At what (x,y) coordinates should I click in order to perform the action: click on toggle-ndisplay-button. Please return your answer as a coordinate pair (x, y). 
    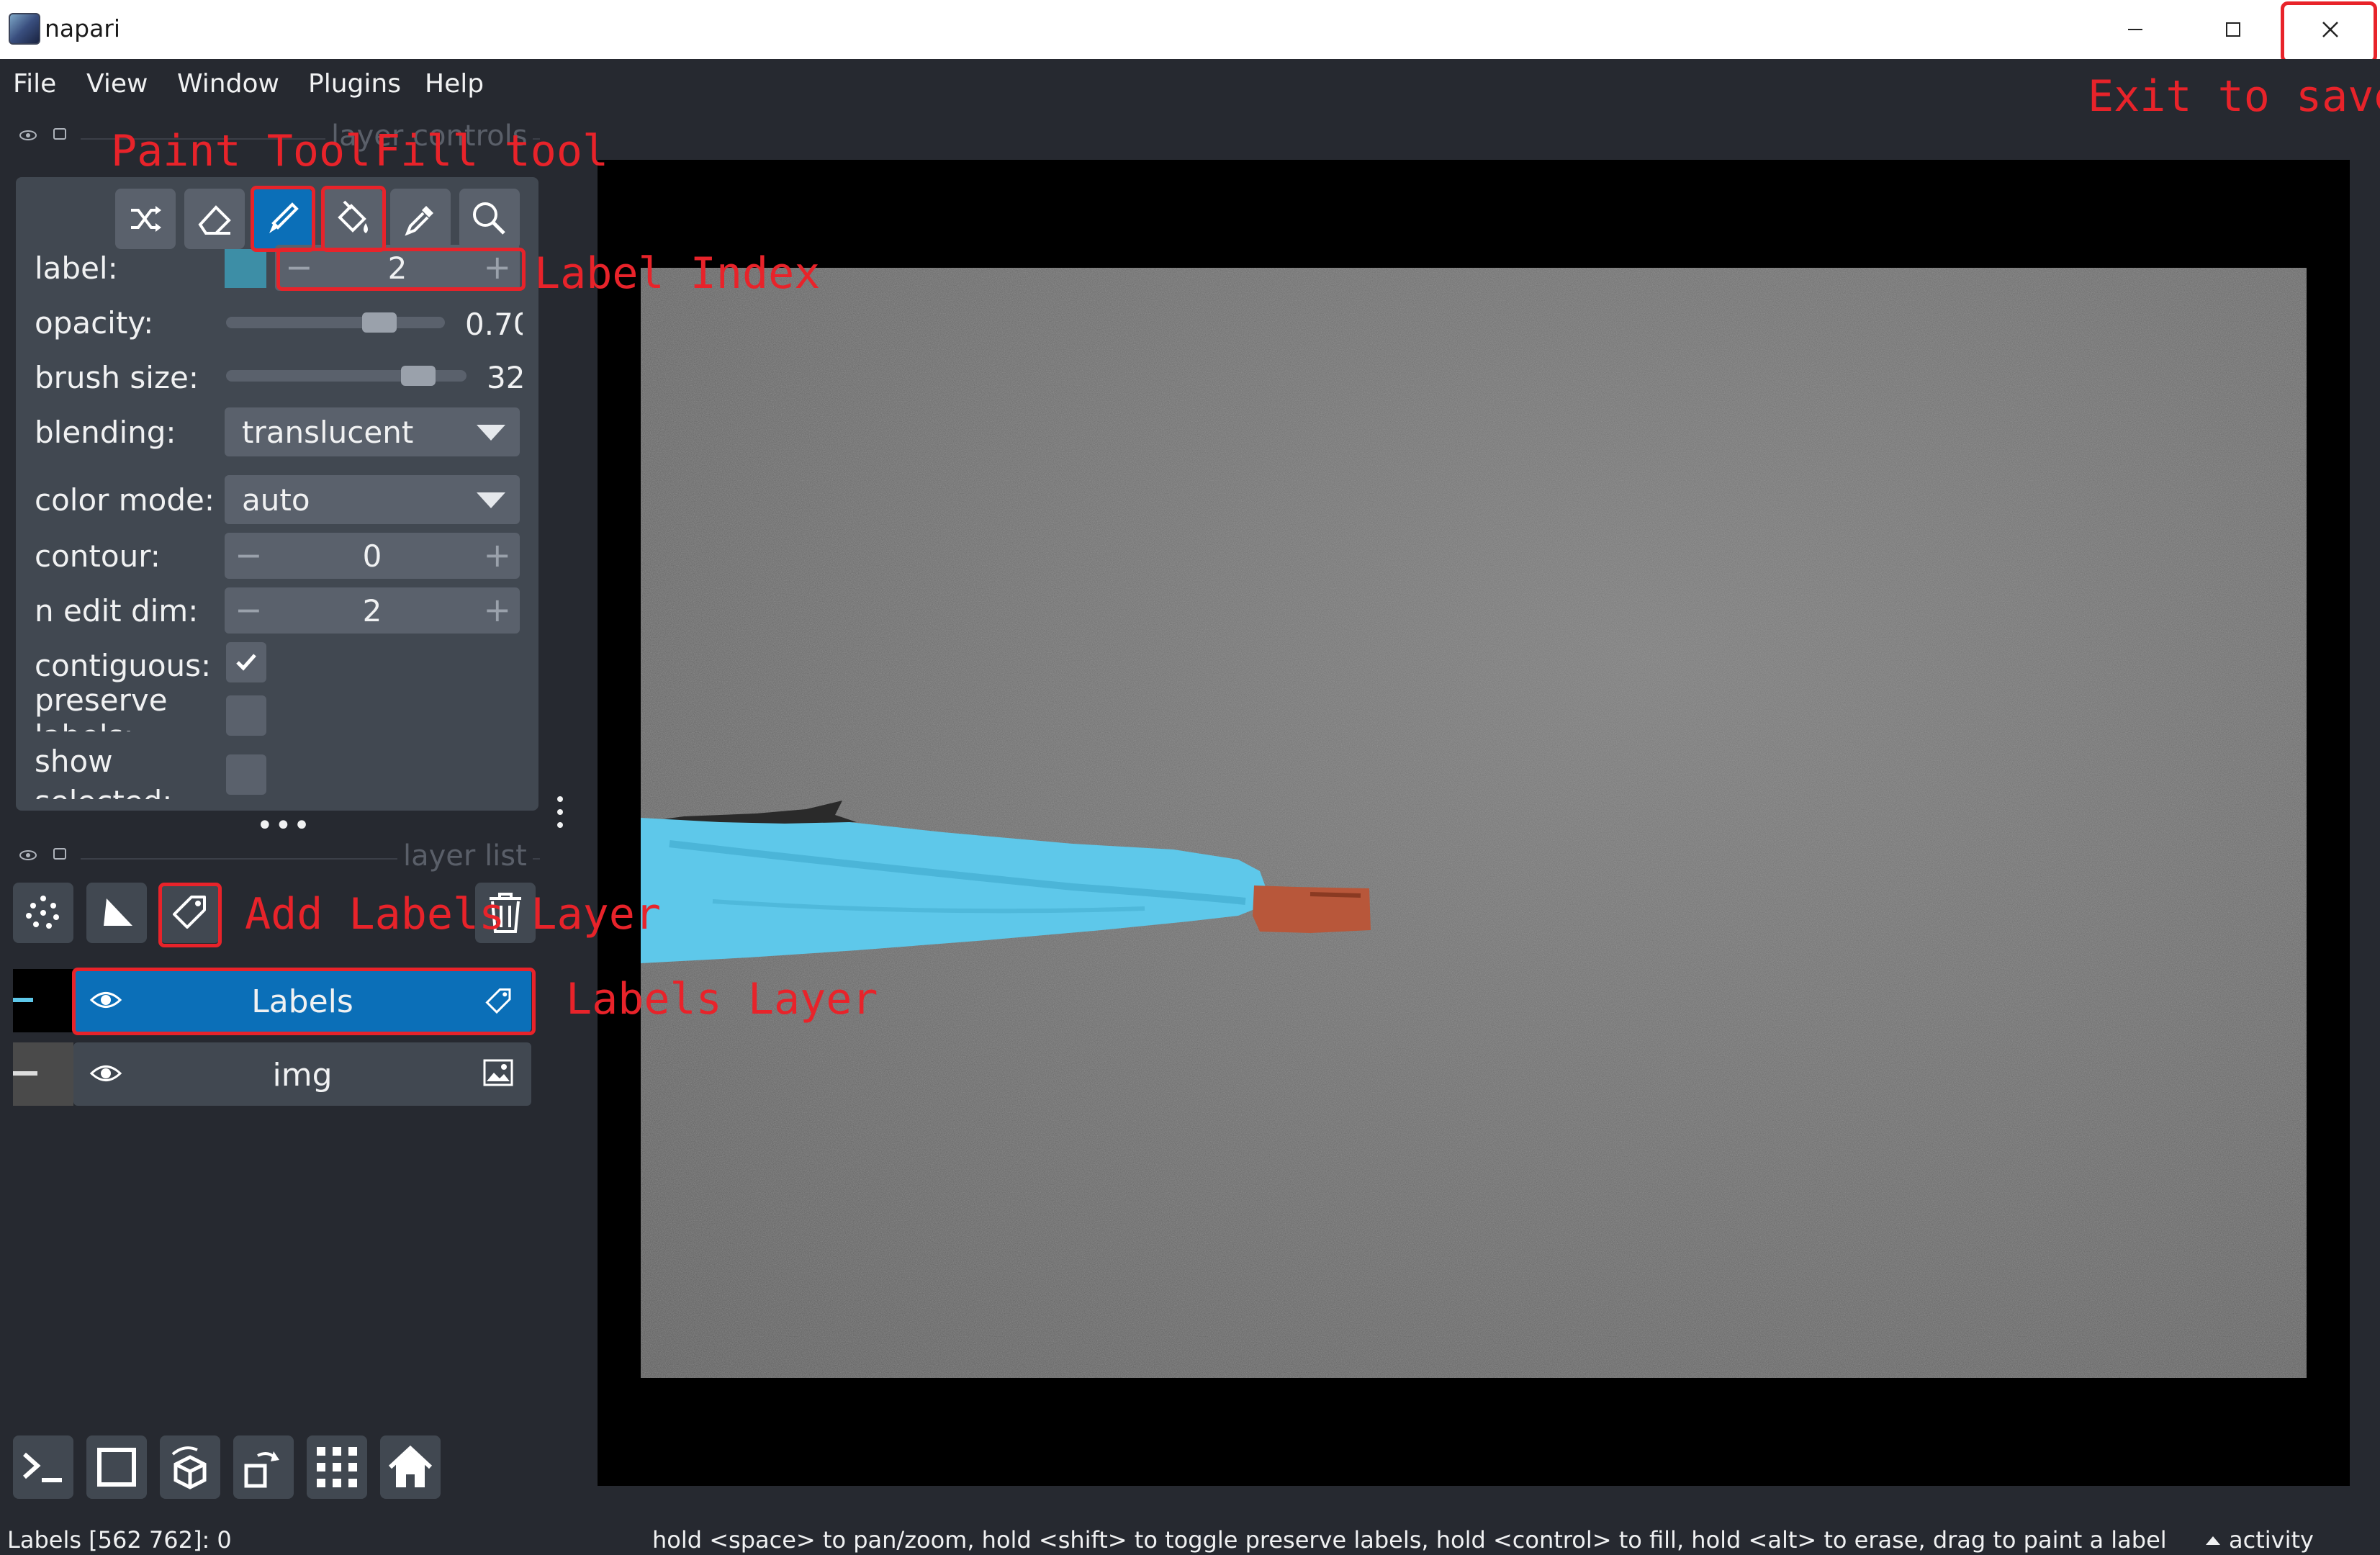
    Looking at the image, I should click on (116, 1467).